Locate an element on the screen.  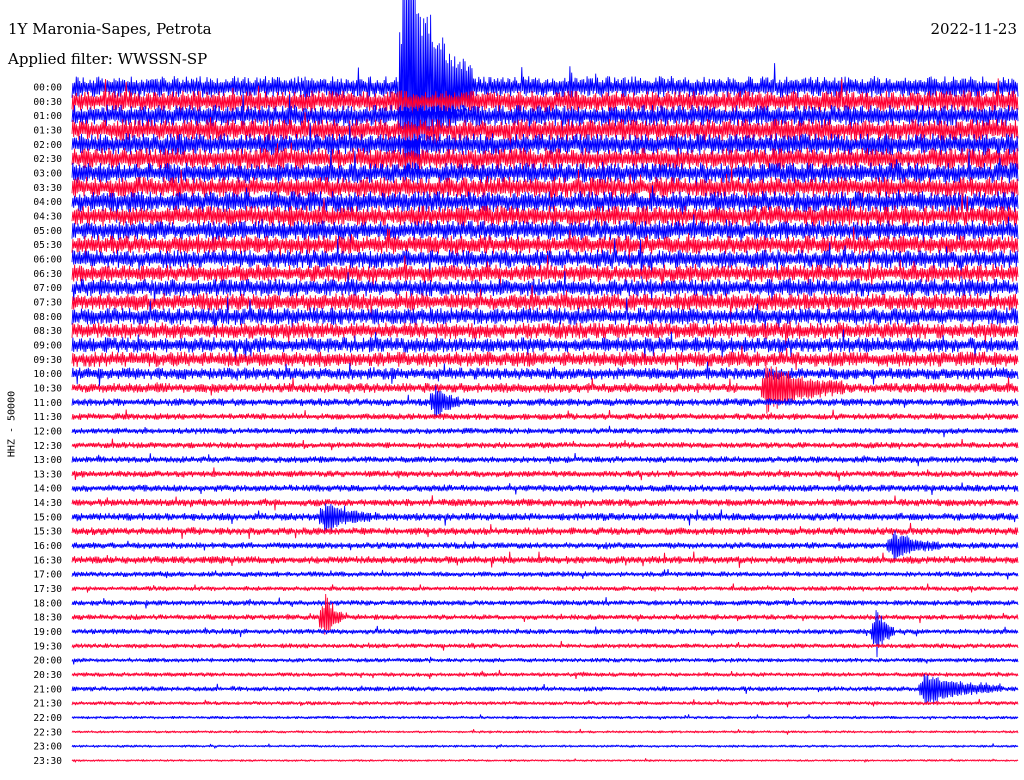
hour-label-1700: 17:00 is located at coordinates (47, 575).